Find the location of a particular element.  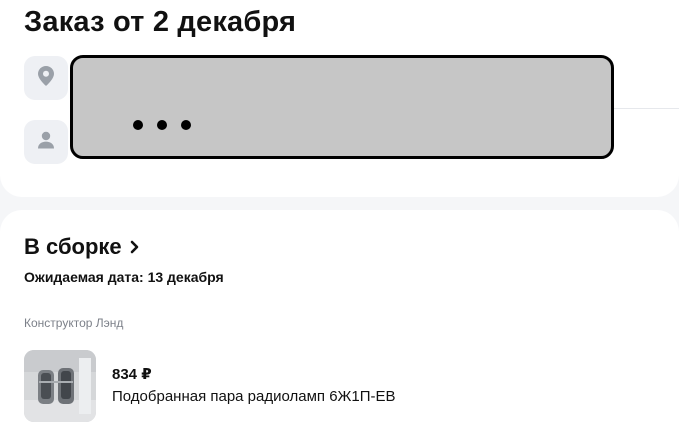

radio-tube-product-image is located at coordinates (60, 386).